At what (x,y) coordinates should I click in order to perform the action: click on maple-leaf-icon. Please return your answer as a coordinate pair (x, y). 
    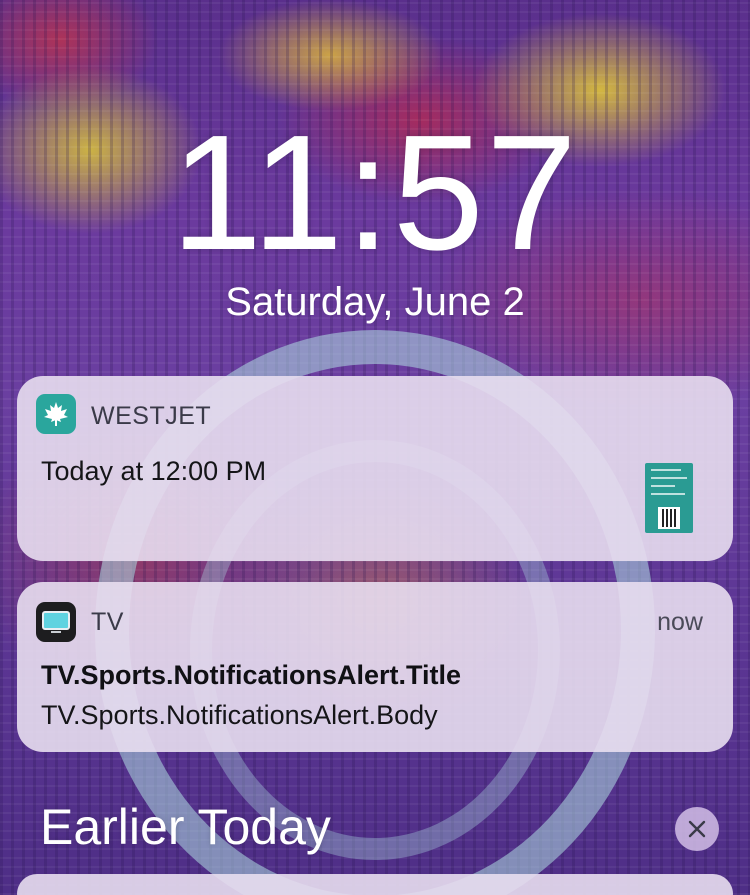
    Looking at the image, I should click on (56, 414).